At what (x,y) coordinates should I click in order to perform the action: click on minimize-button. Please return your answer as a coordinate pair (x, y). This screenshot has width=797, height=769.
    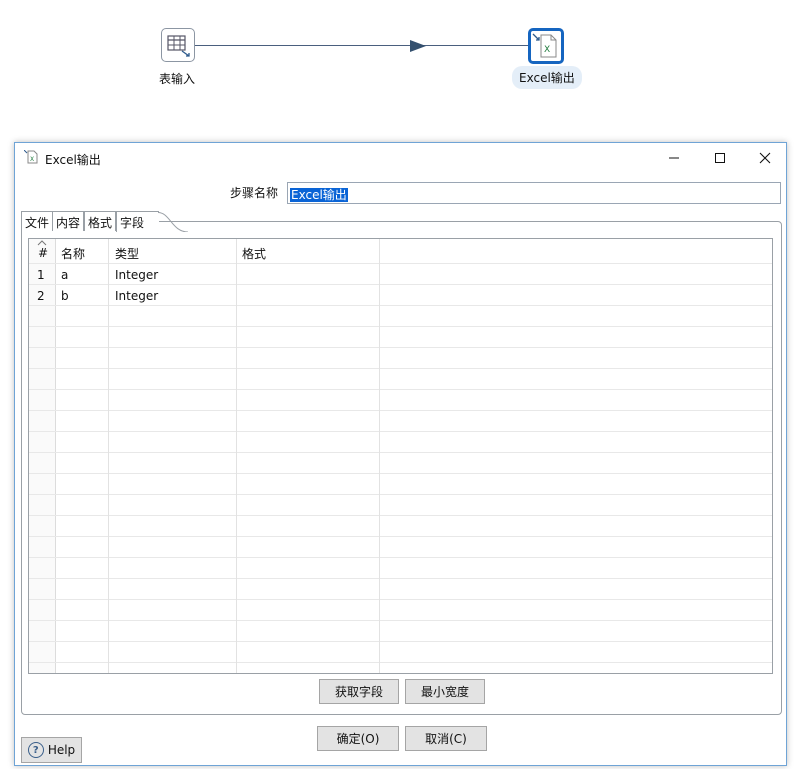
    Looking at the image, I should click on (674, 158).